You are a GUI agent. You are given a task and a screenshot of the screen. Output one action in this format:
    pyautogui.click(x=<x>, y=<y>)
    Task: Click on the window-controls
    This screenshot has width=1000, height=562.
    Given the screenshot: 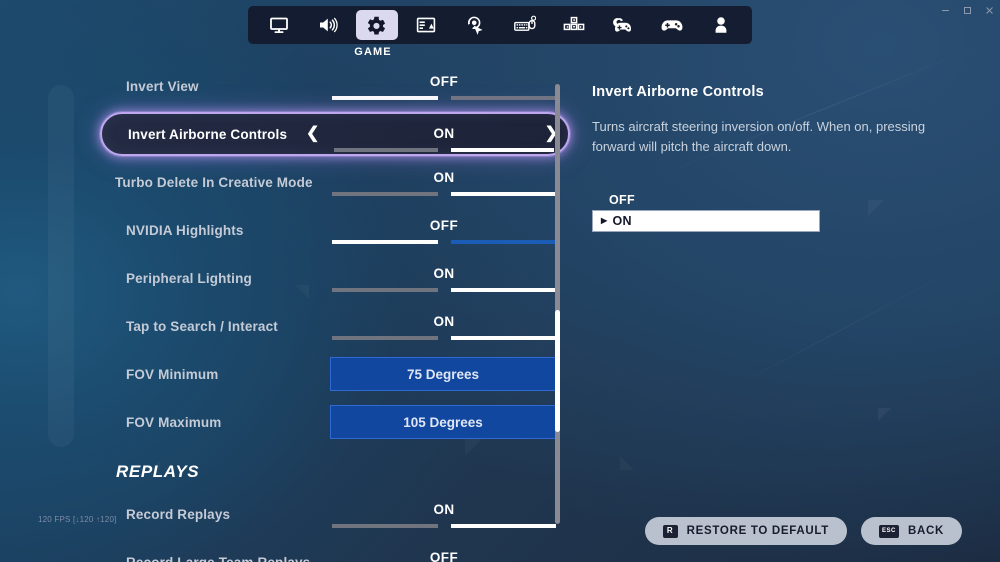 What is the action you would take?
    pyautogui.click(x=967, y=10)
    